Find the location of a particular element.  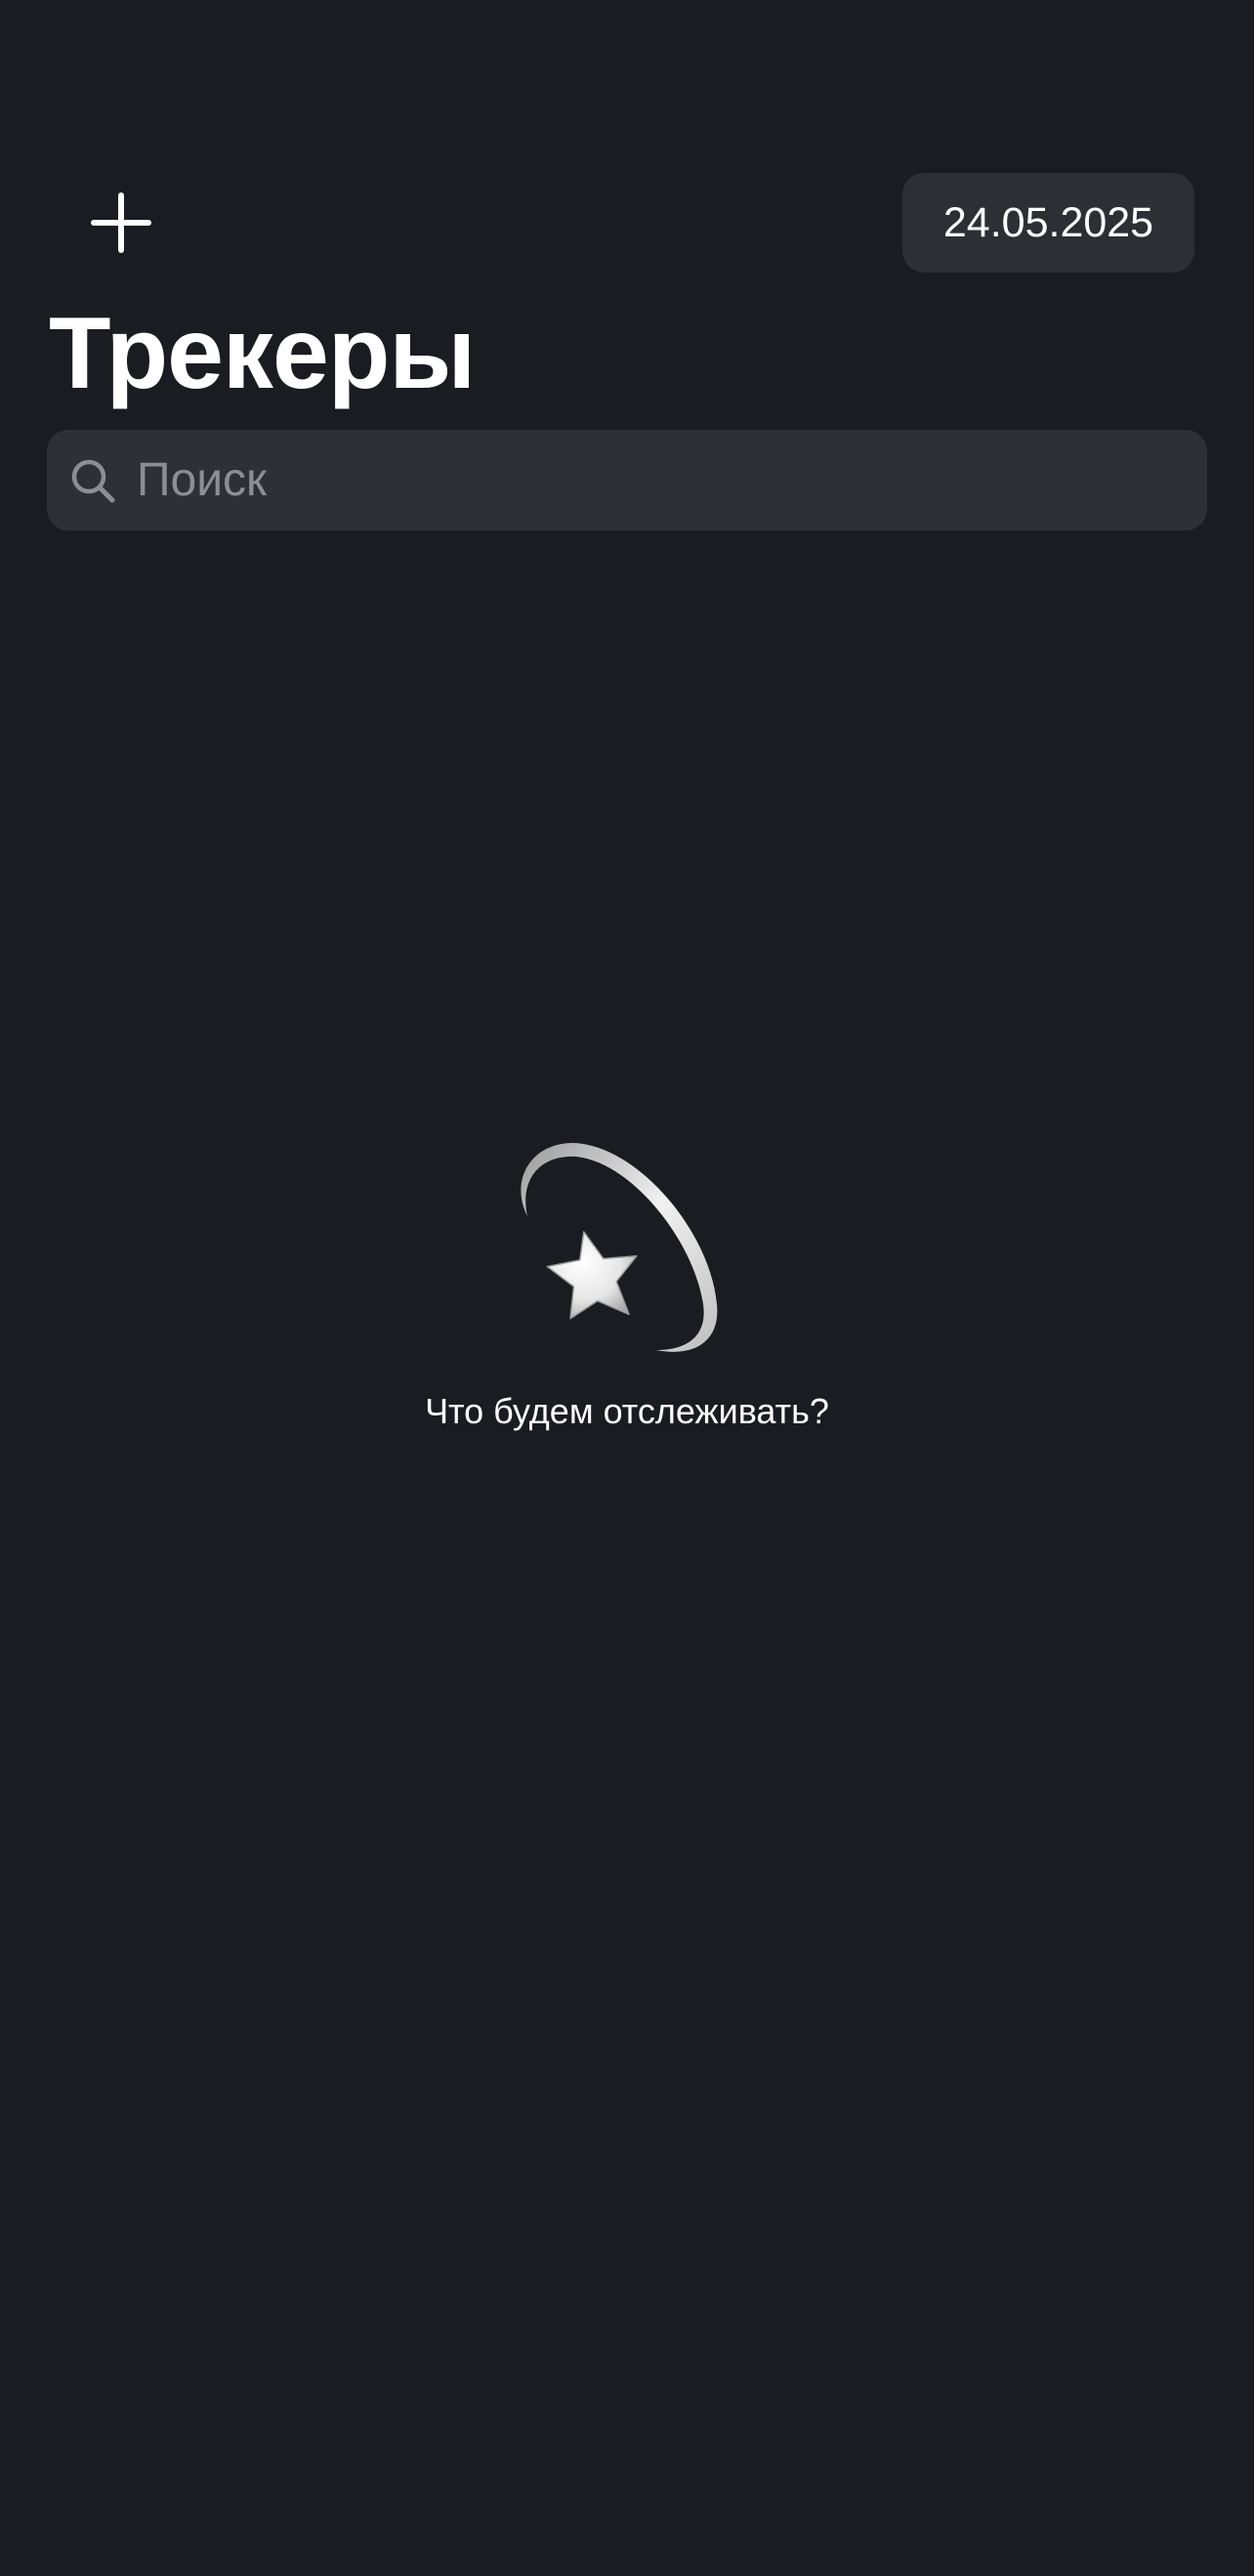

empty-state: Что будем отслеживать? is located at coordinates (627, 1277).